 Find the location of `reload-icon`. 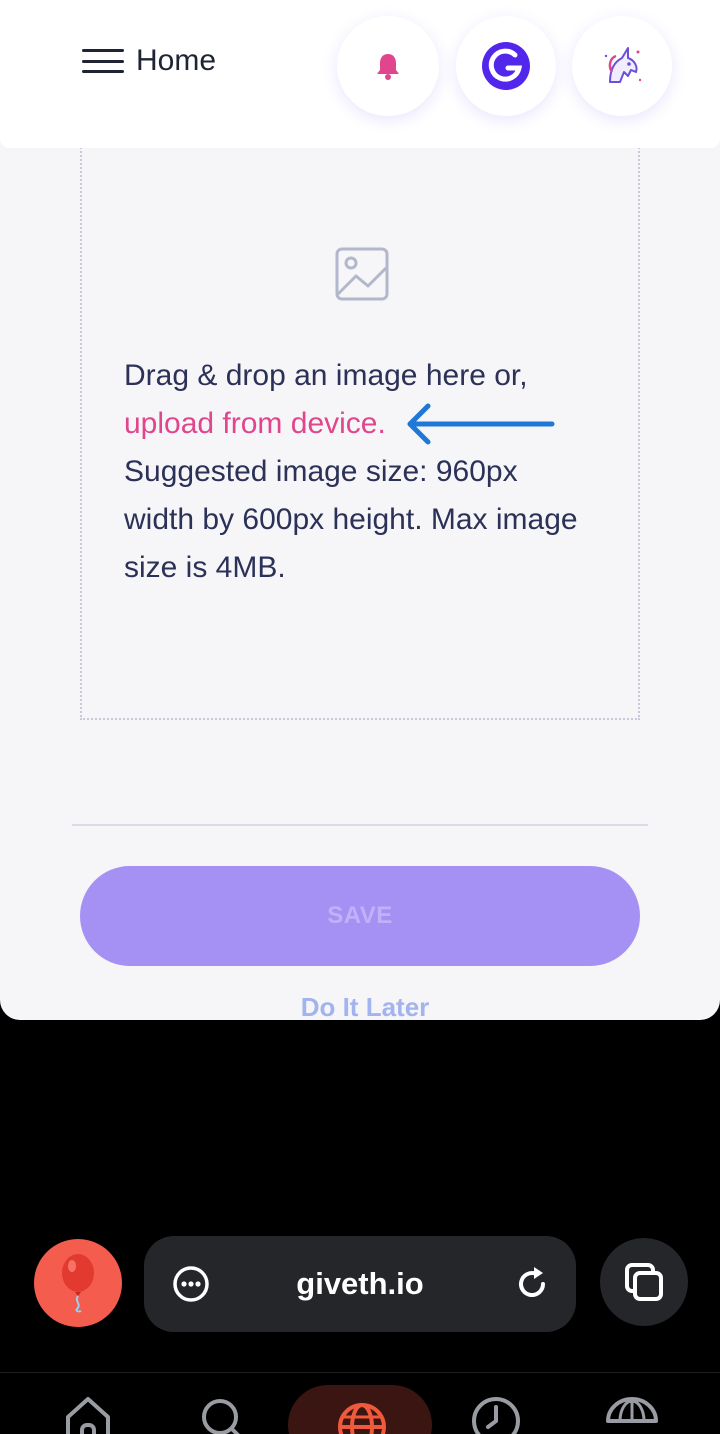

reload-icon is located at coordinates (532, 1284).